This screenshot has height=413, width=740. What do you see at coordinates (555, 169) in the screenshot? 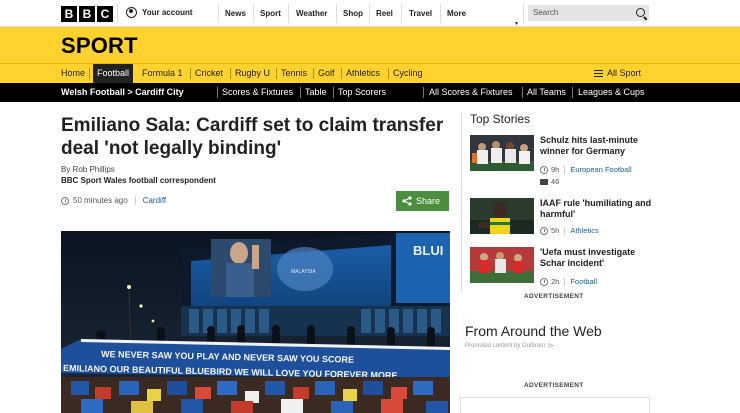
I see `story-time: 9h` at bounding box center [555, 169].